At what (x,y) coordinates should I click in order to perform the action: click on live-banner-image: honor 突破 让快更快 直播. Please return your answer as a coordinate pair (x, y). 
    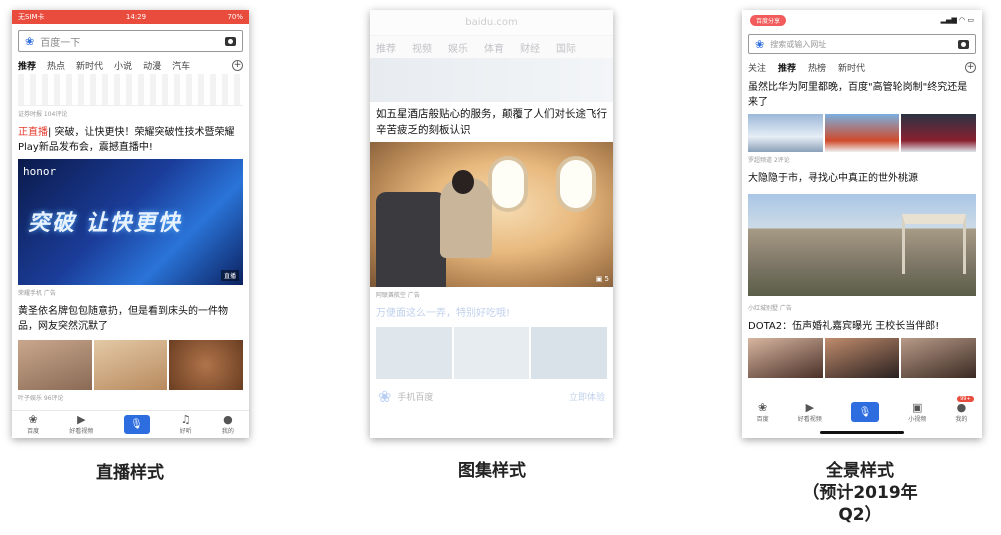
    Looking at the image, I should click on (130, 222).